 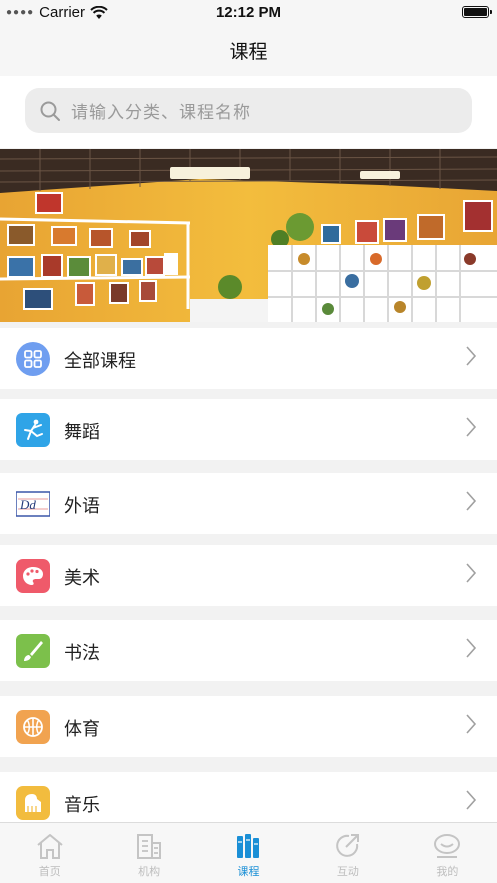 I want to click on category-label: 书法, so click(x=82, y=653).